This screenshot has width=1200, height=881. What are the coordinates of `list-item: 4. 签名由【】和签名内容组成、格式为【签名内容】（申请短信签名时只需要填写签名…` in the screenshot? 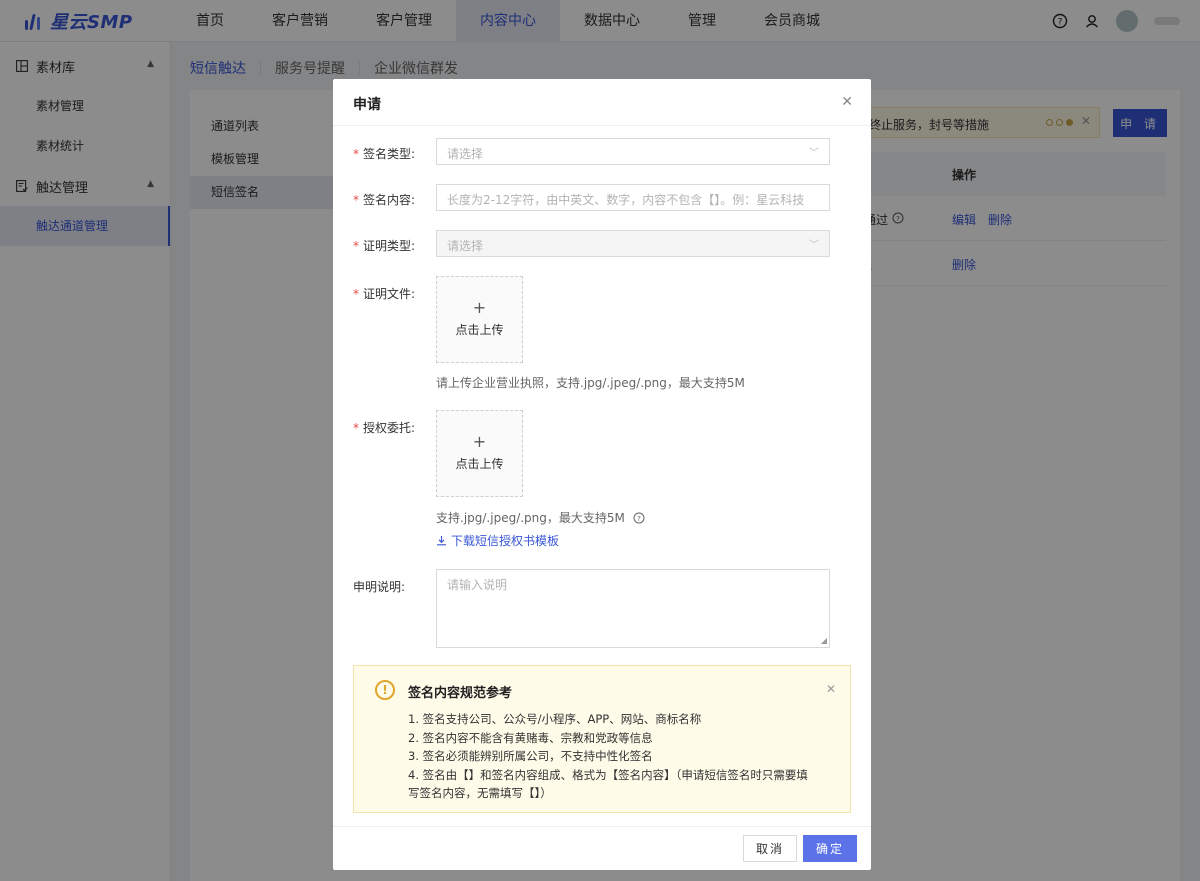 It's located at (608, 784).